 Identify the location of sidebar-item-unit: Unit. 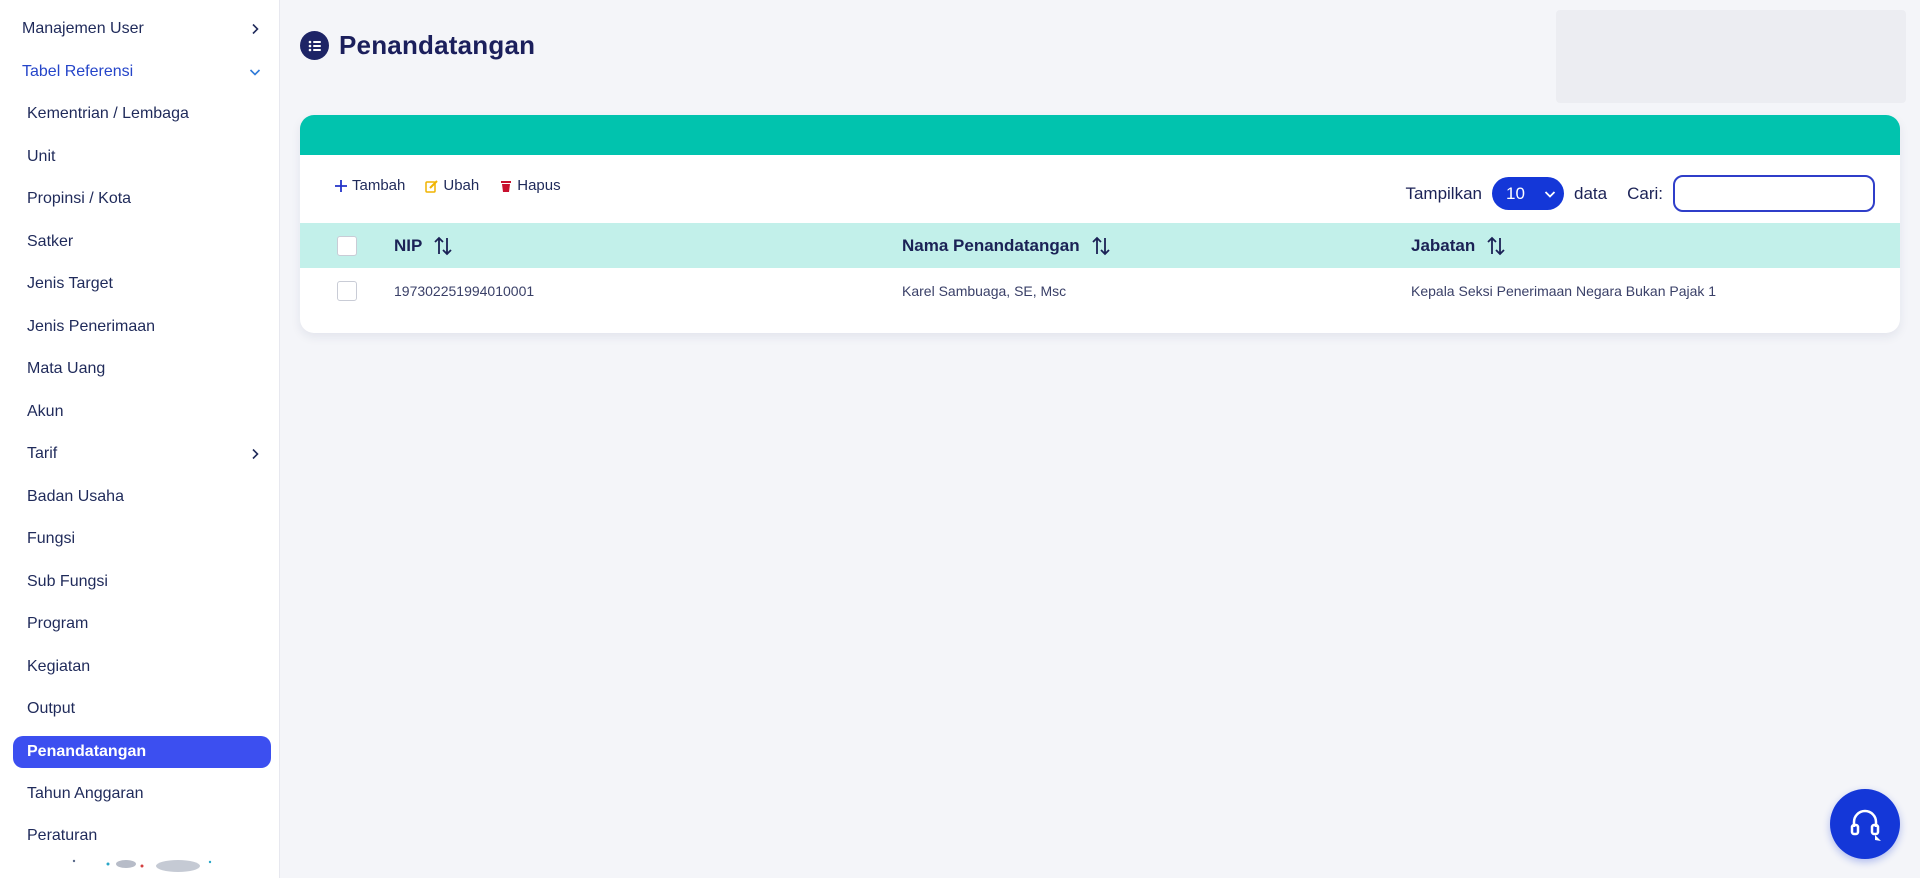
(142, 157).